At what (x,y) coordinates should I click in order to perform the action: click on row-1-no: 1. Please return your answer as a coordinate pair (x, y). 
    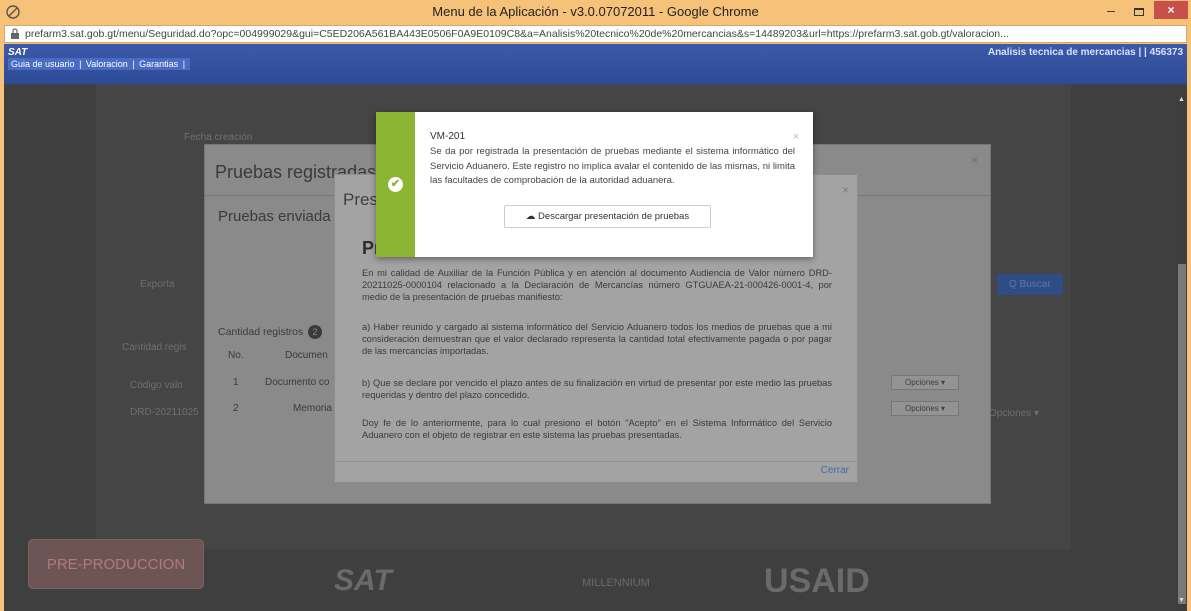
    Looking at the image, I should click on (236, 382).